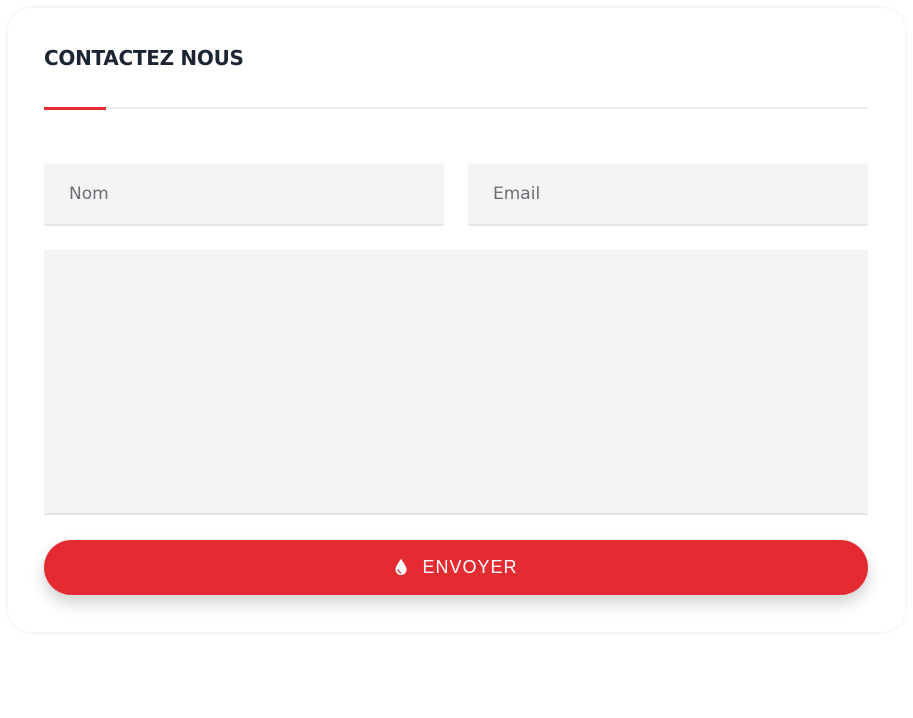 The height and width of the screenshot is (718, 913). Describe the element at coordinates (144, 58) in the screenshot. I see `form-title: CONTACTEZ NOUS` at that location.